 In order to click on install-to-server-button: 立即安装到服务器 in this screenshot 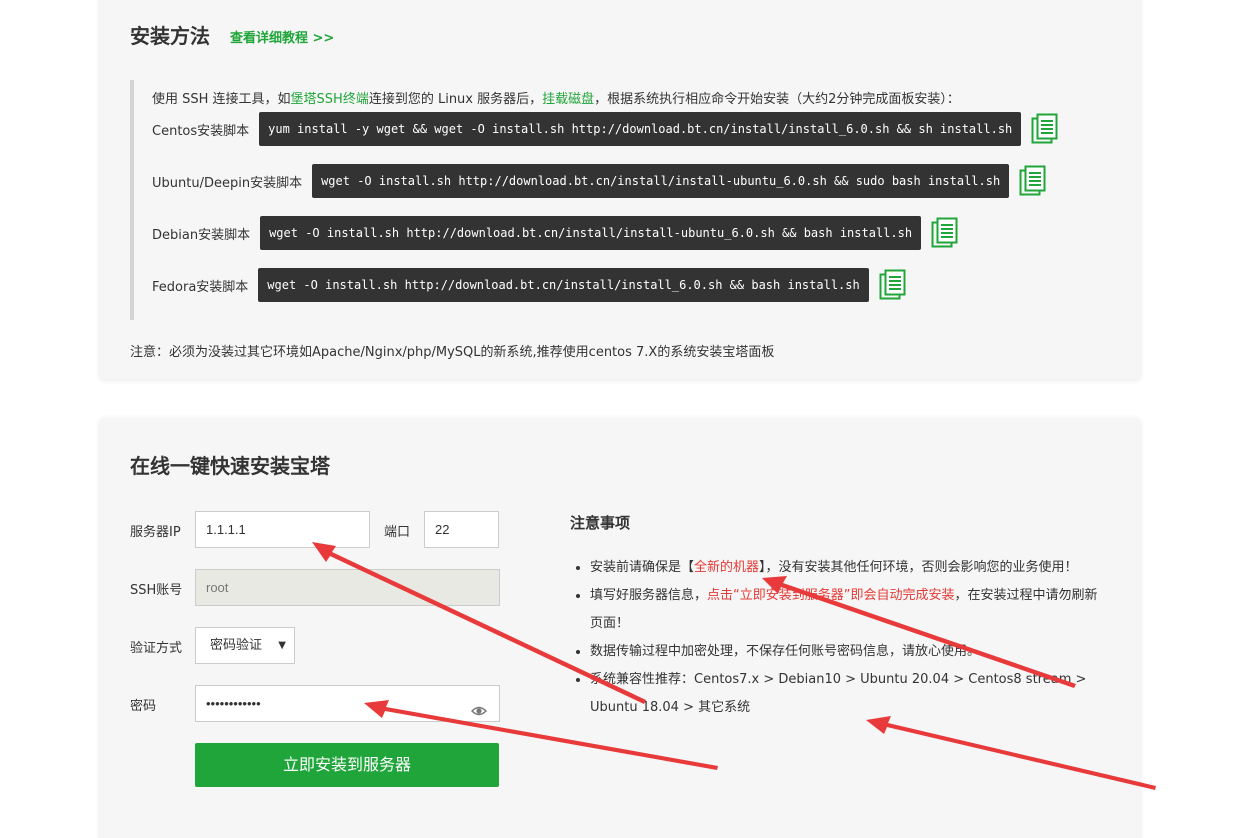, I will do `click(347, 765)`.